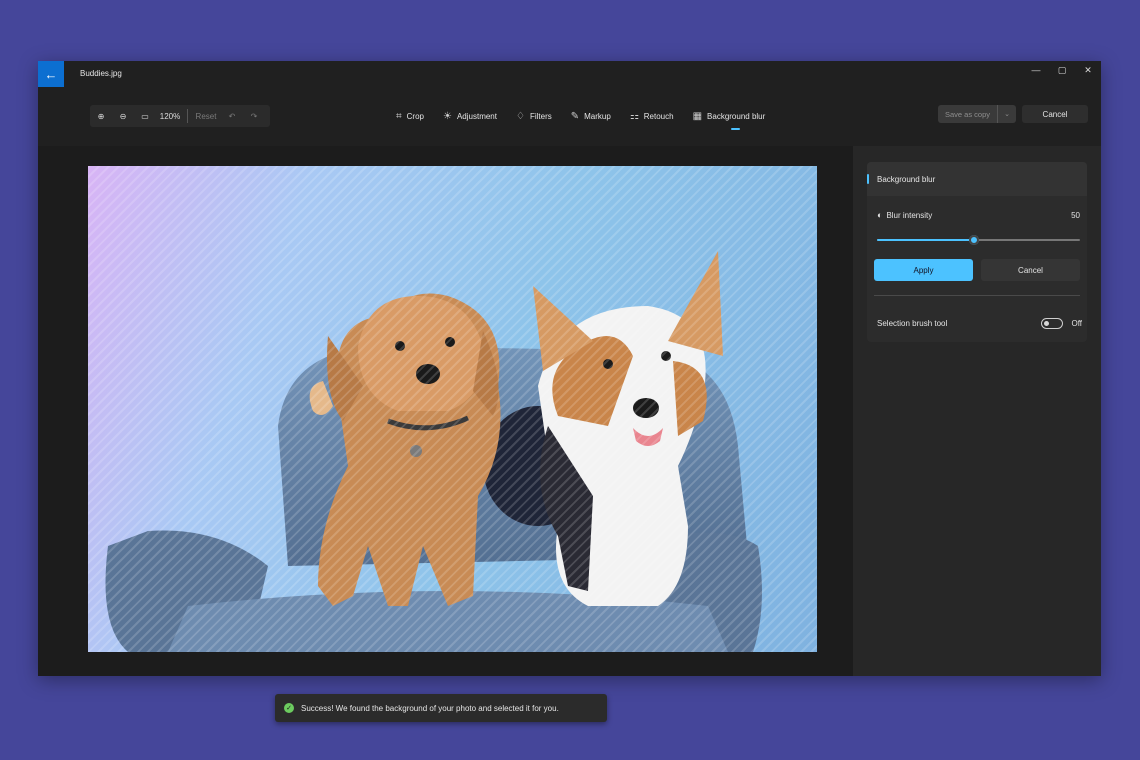  I want to click on slider-thumb, so click(974, 240).